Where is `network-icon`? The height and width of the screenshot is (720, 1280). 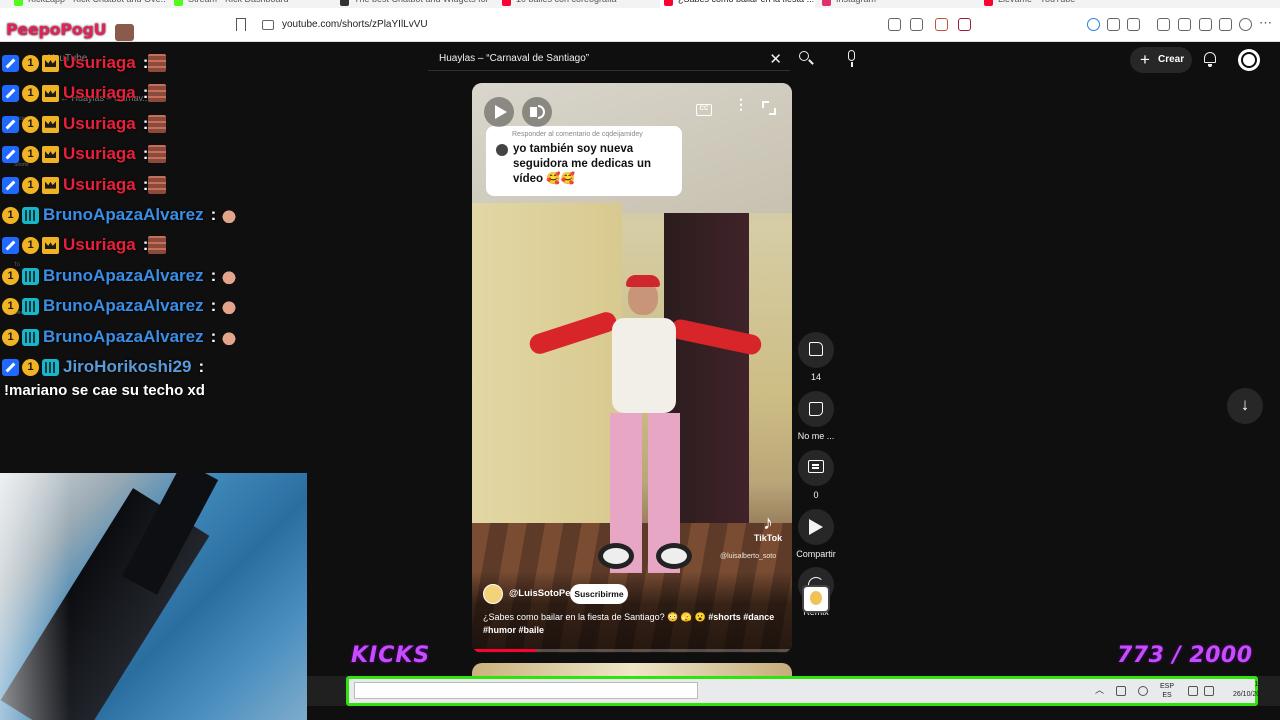 network-icon is located at coordinates (1193, 691).